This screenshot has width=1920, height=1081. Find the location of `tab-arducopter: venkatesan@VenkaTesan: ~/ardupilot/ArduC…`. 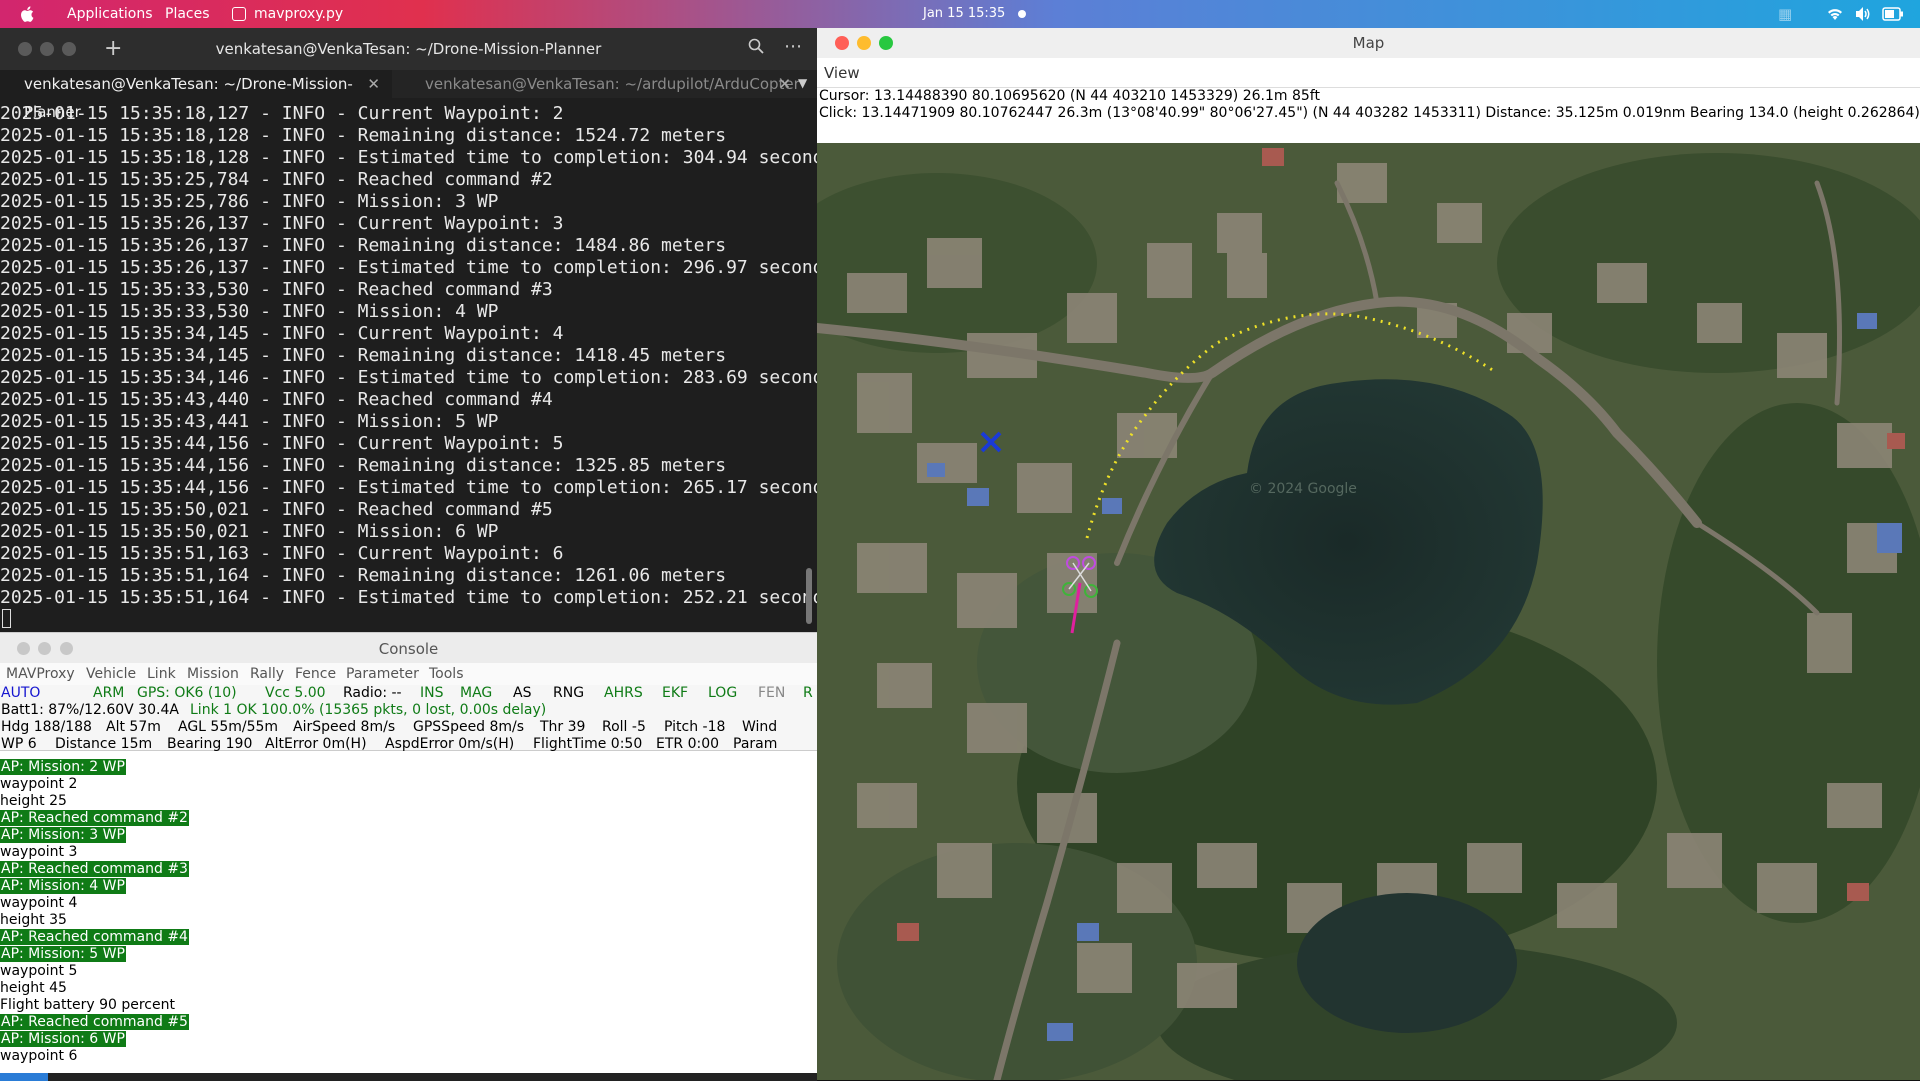

tab-arducopter: venkatesan@VenkaTesan: ~/ardupilot/ArduC… is located at coordinates (604, 84).